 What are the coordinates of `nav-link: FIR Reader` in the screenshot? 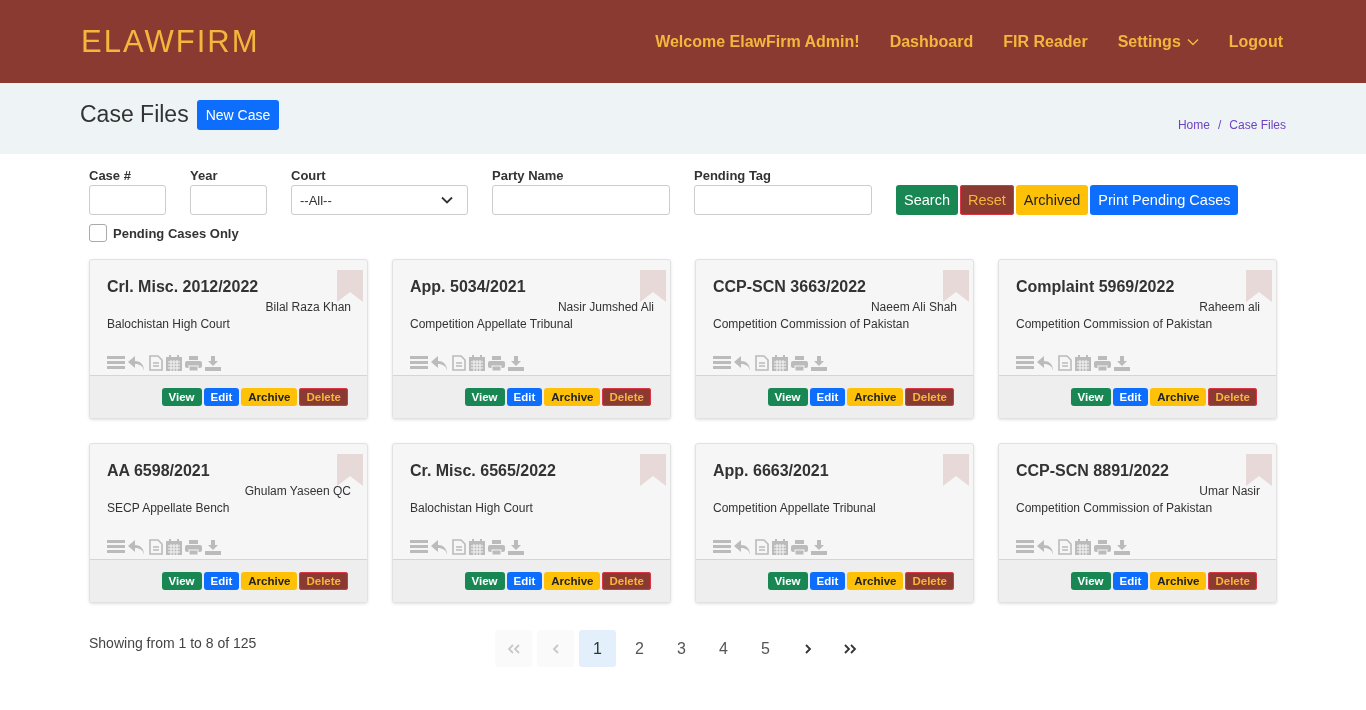 It's located at (1045, 41).